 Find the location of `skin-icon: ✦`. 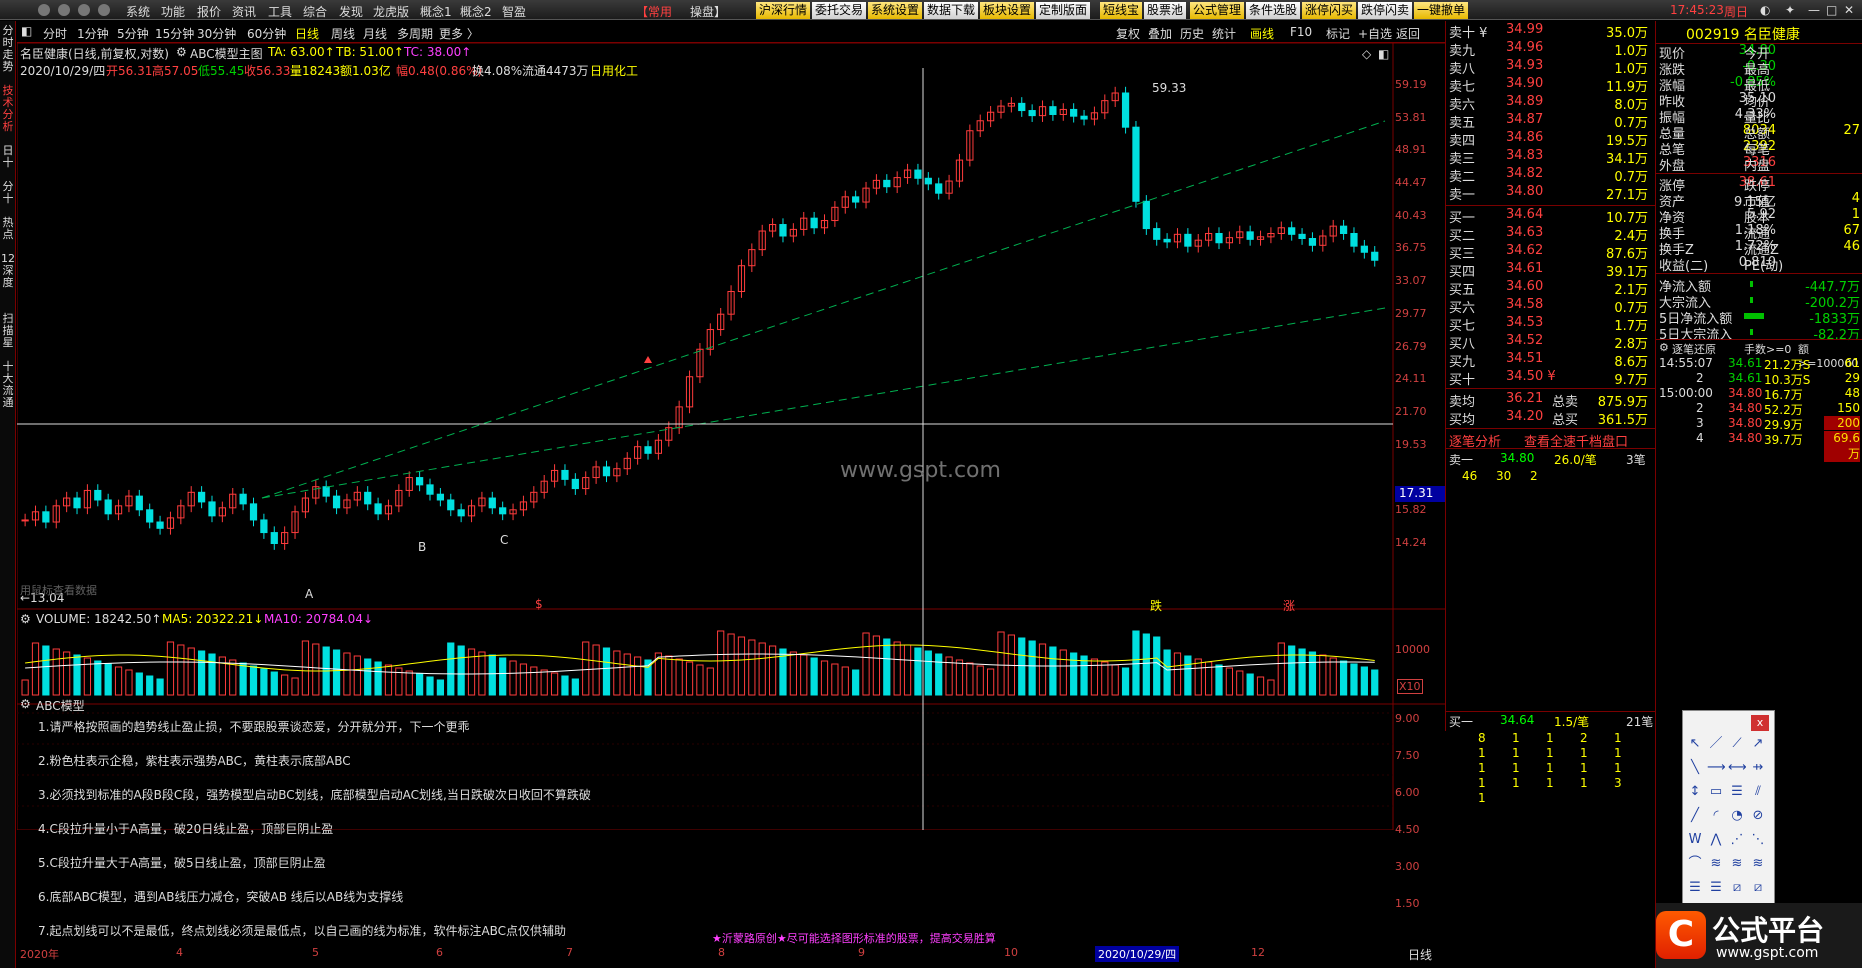

skin-icon: ✦ is located at coordinates (1790, 10).